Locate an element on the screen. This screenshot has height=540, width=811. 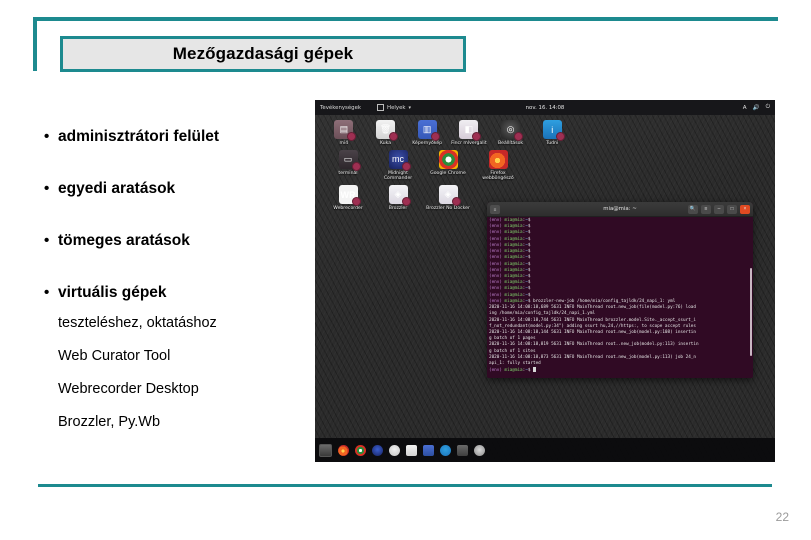
screenshot-icon: ▥ is located at coordinates (428, 130).